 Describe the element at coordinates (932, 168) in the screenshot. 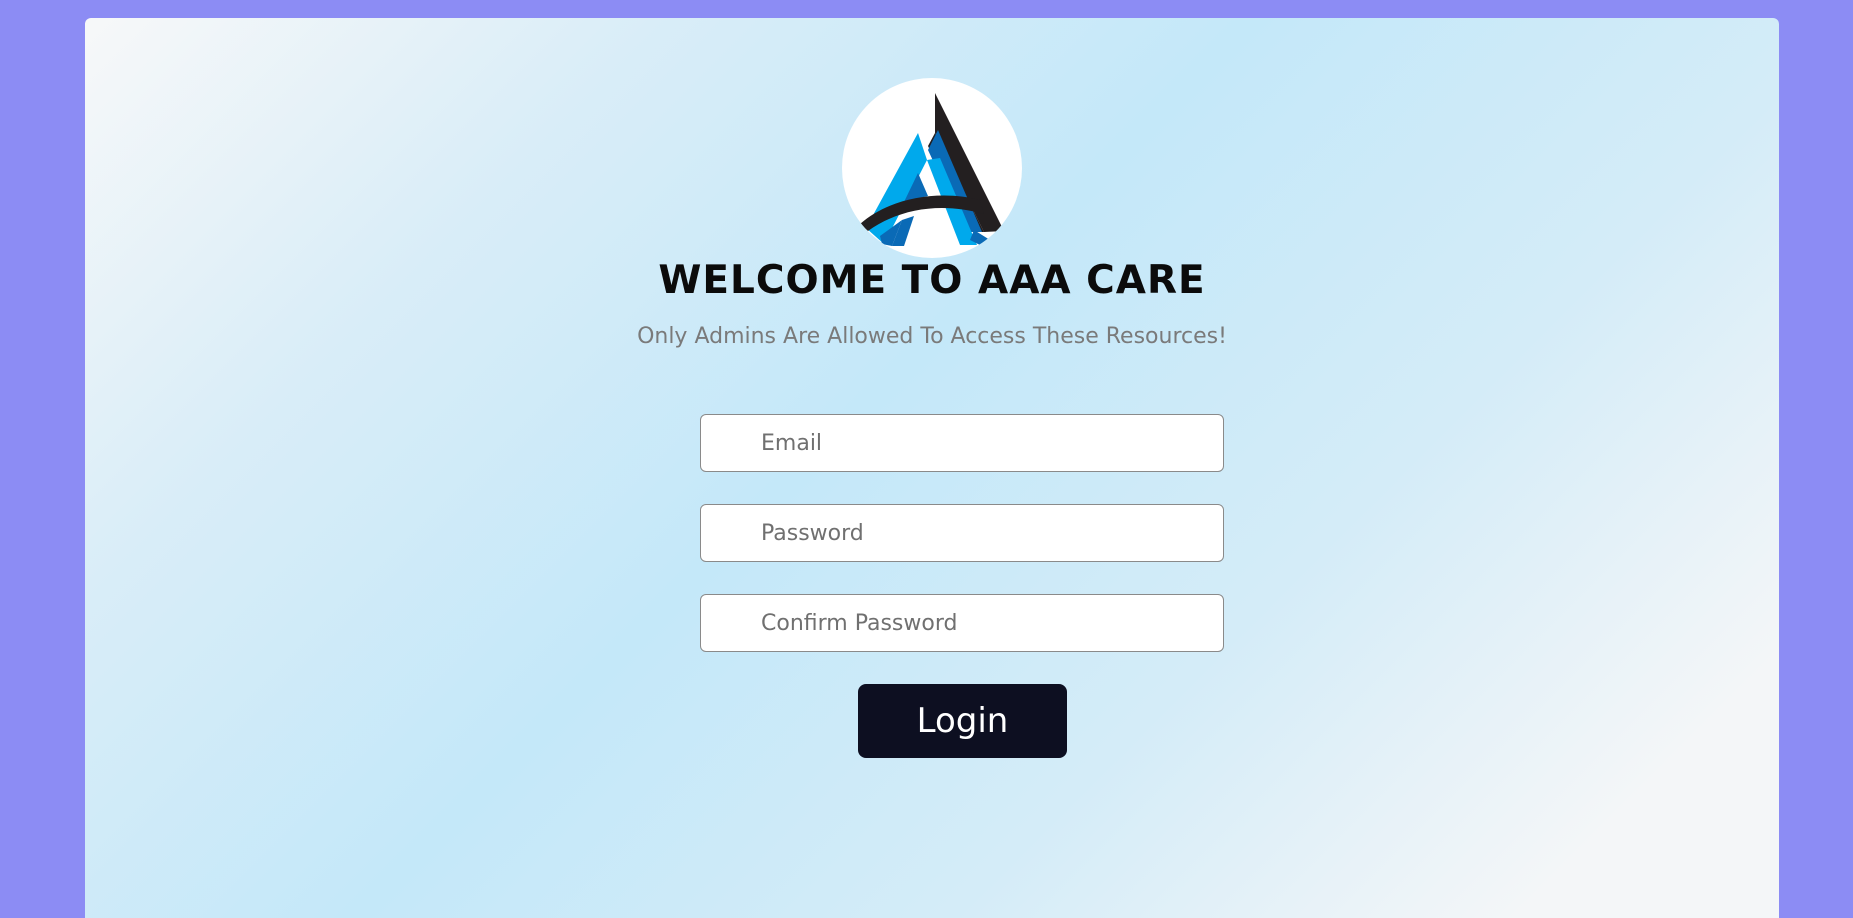

I see `aaa-care-logo-icon` at that location.